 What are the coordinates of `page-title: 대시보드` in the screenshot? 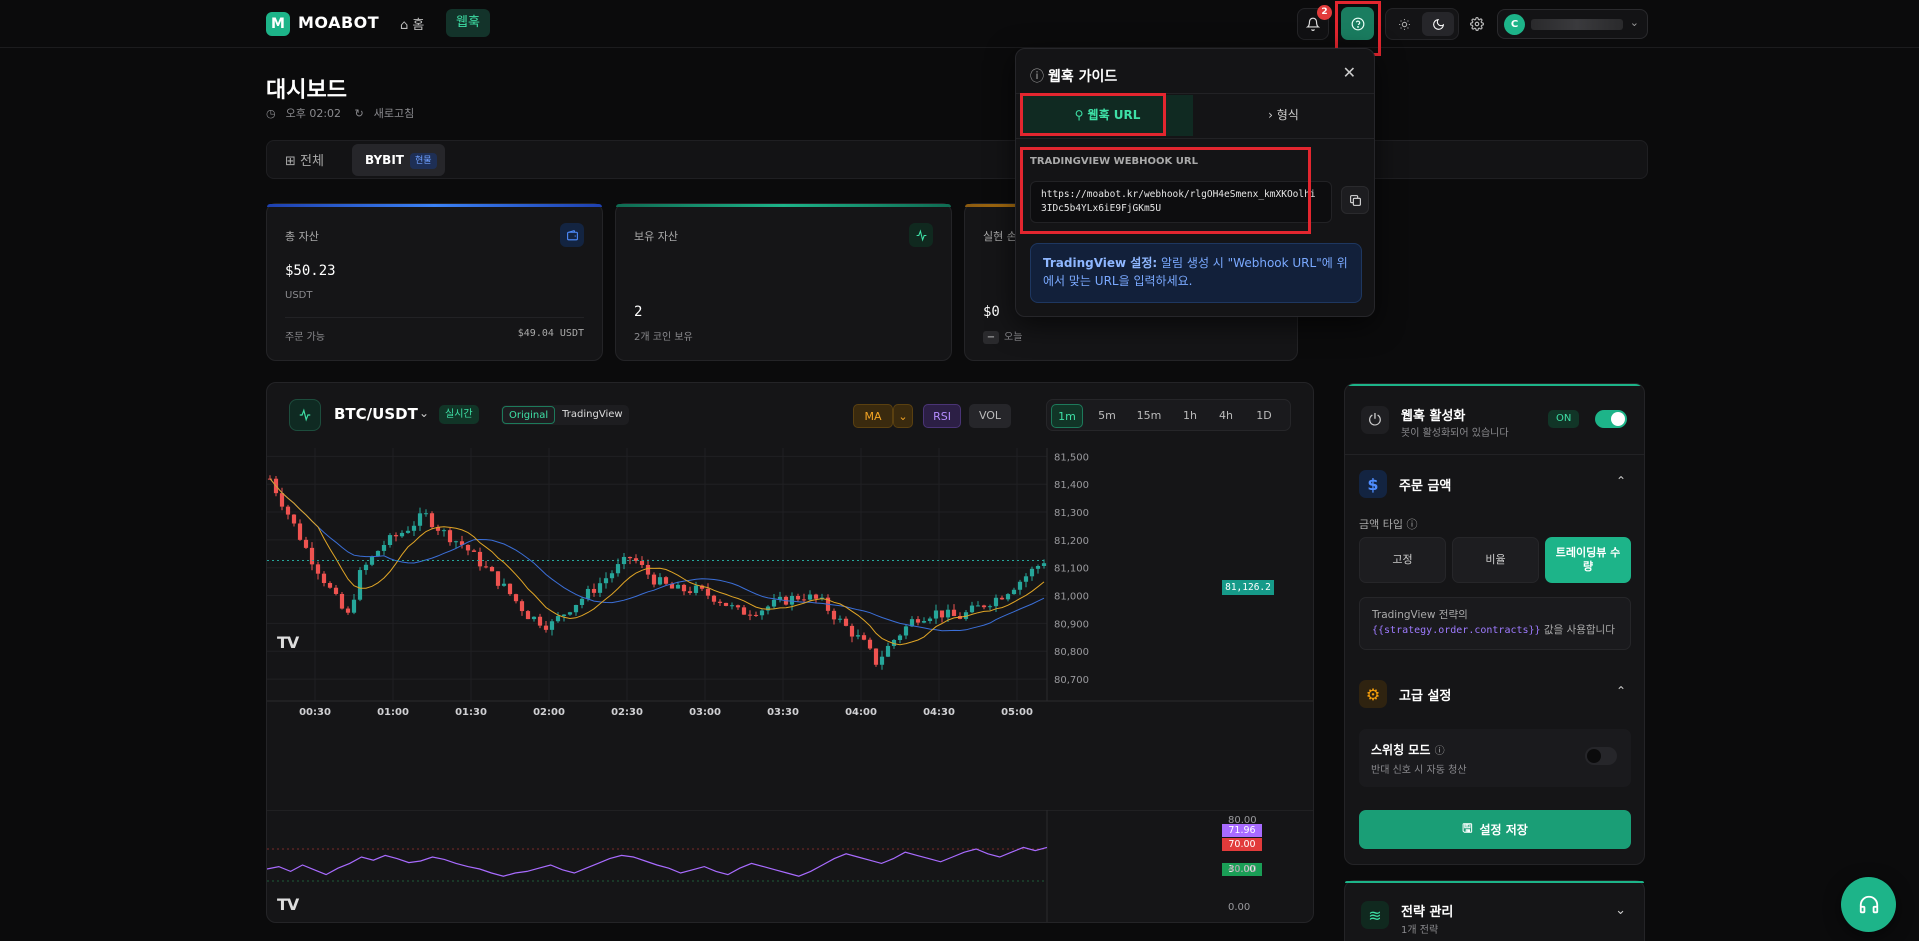 It's located at (306, 90).